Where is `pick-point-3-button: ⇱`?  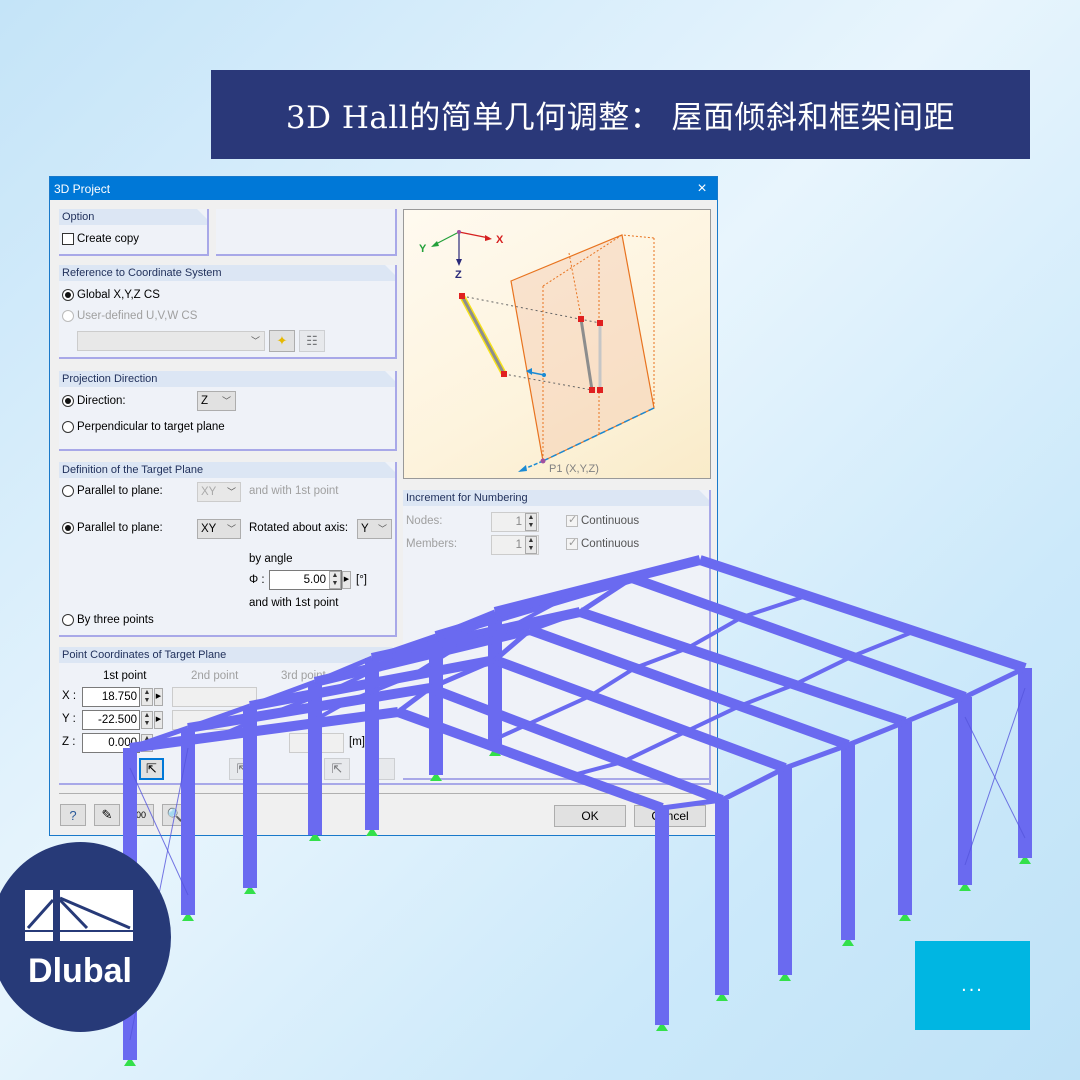
pick-point-3-button: ⇱ is located at coordinates (337, 769).